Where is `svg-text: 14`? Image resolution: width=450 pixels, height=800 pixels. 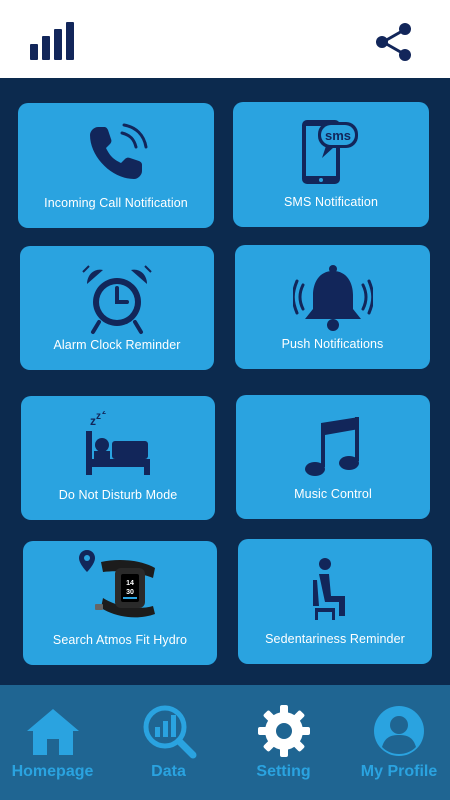
svg-text: 14 is located at coordinates (130, 583).